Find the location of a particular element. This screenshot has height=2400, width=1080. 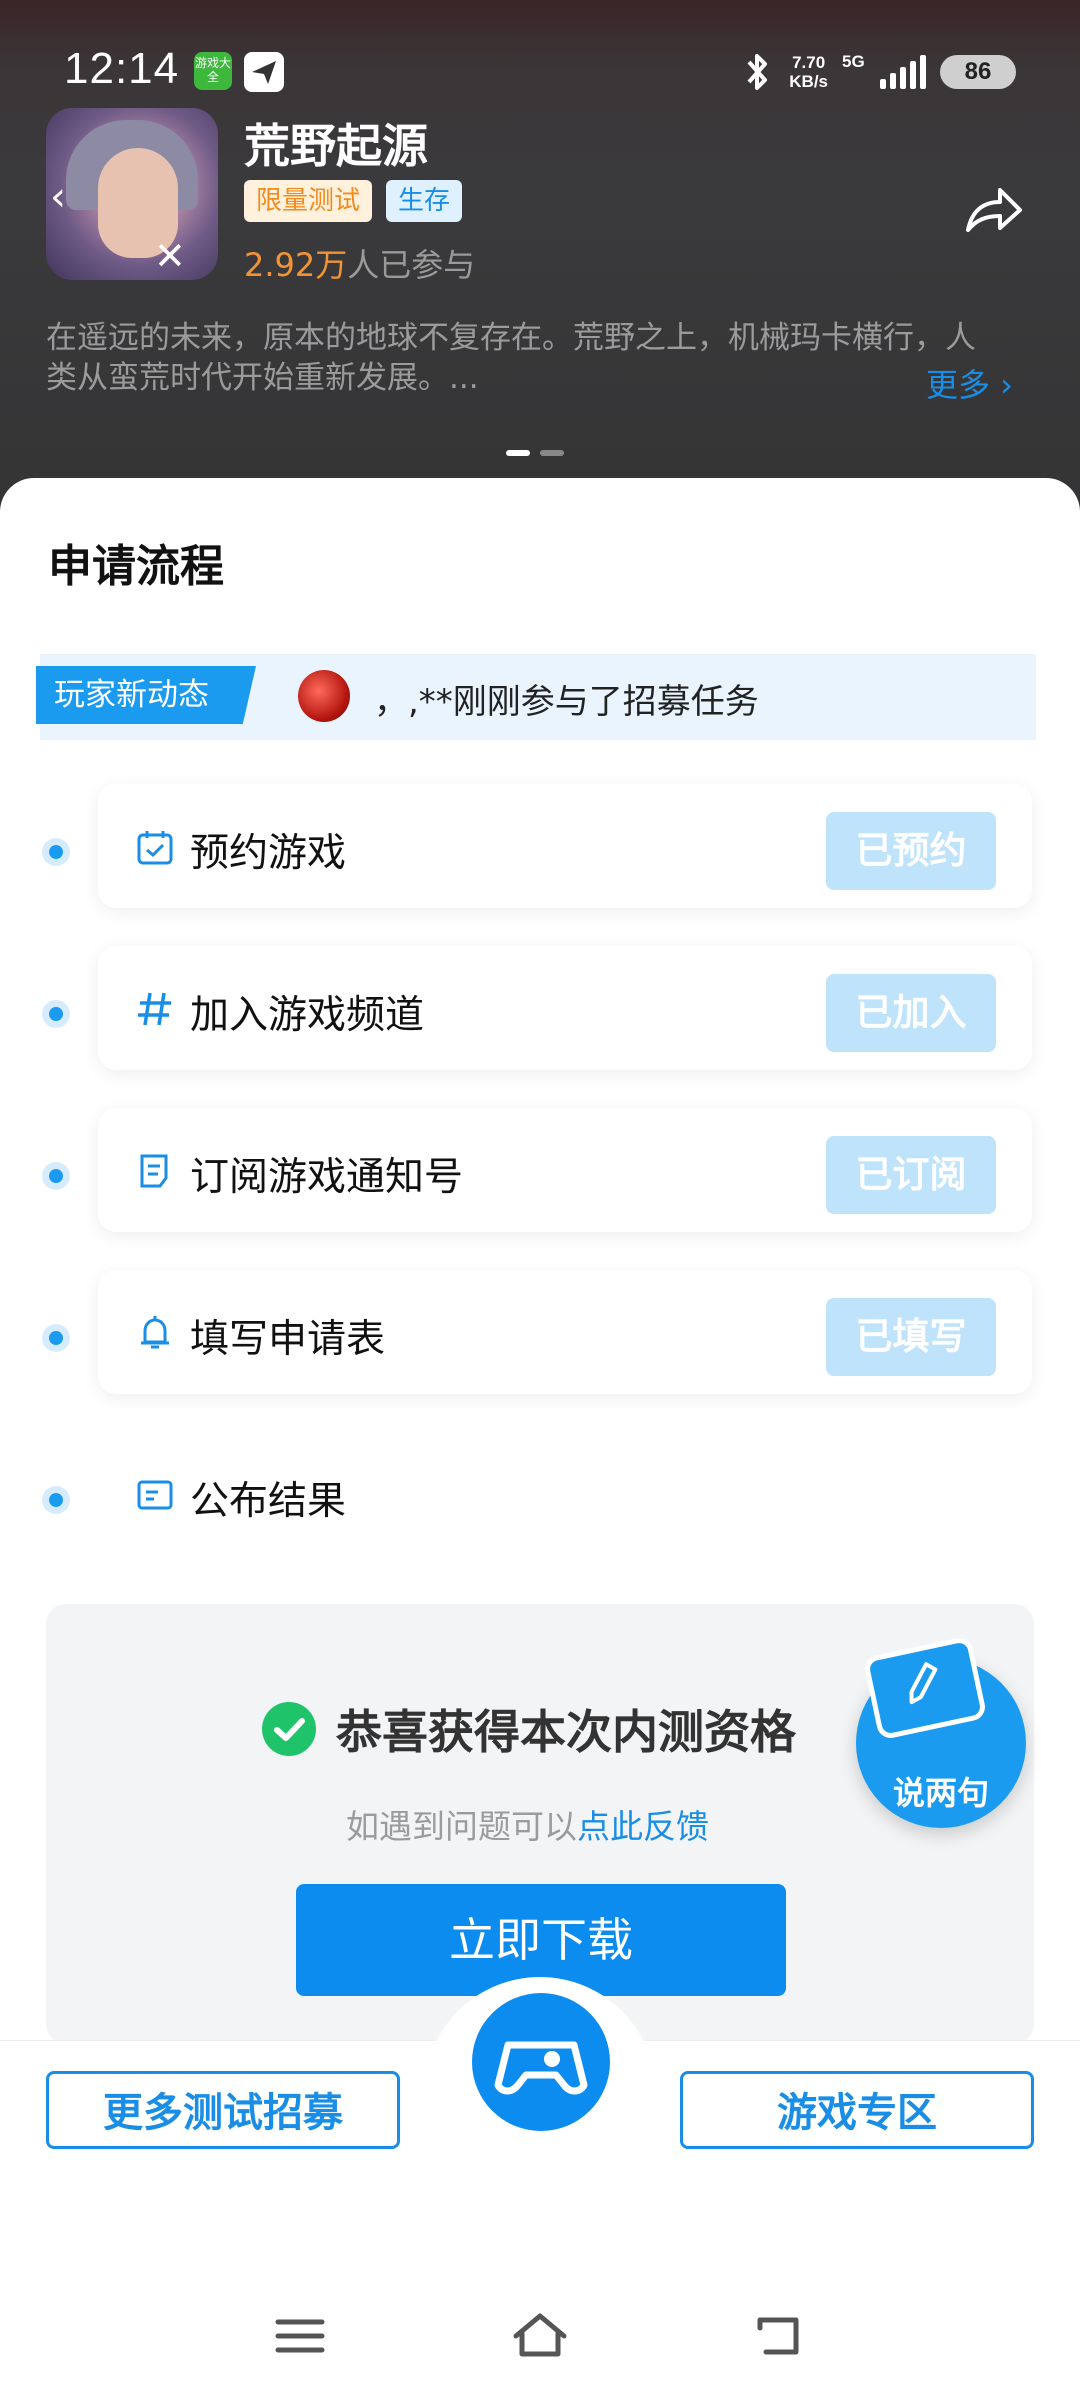

result-icon is located at coordinates (155, 1495).